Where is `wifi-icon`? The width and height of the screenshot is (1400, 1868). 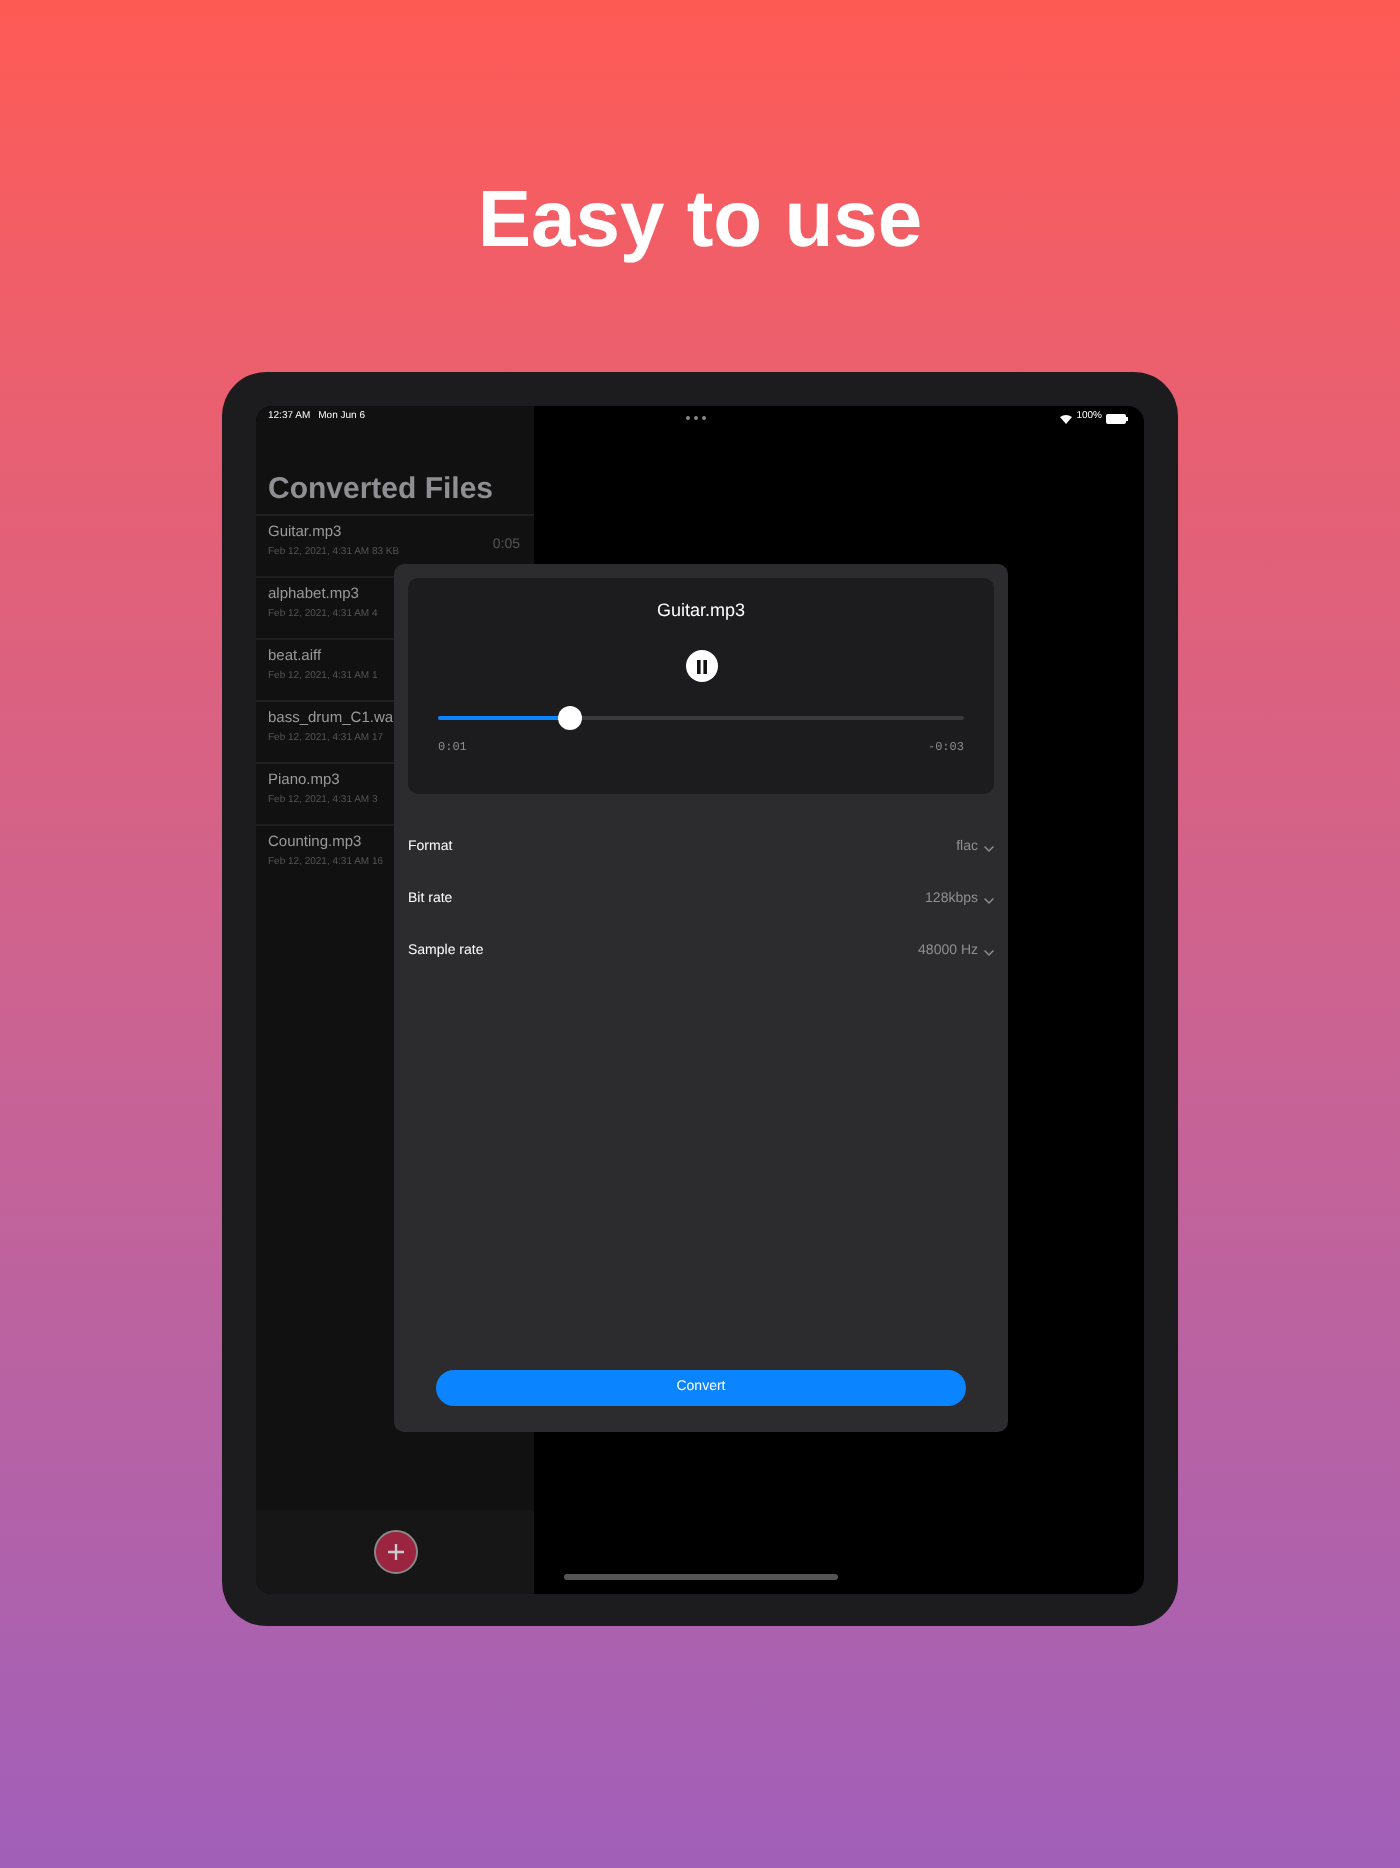
wifi-icon is located at coordinates (1066, 418).